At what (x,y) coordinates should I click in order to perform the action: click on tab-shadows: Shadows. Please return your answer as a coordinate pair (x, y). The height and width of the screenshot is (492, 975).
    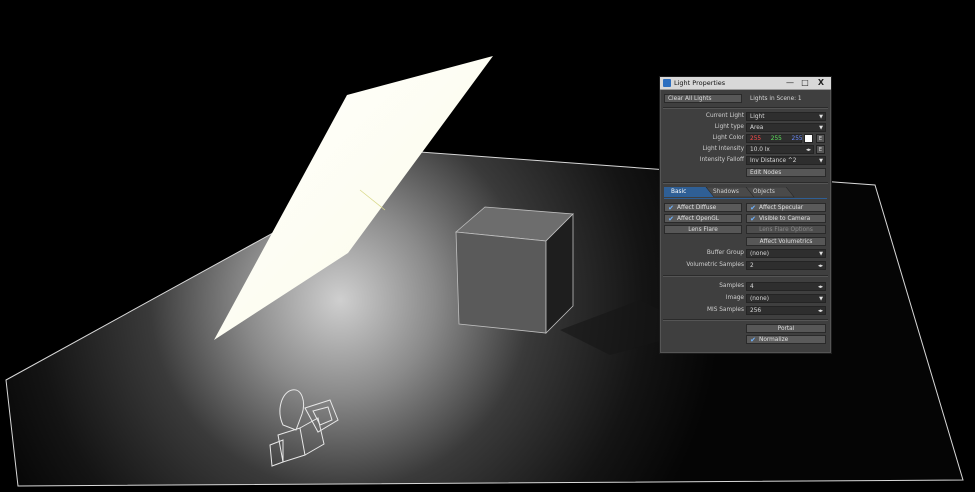
    Looking at the image, I should click on (728, 192).